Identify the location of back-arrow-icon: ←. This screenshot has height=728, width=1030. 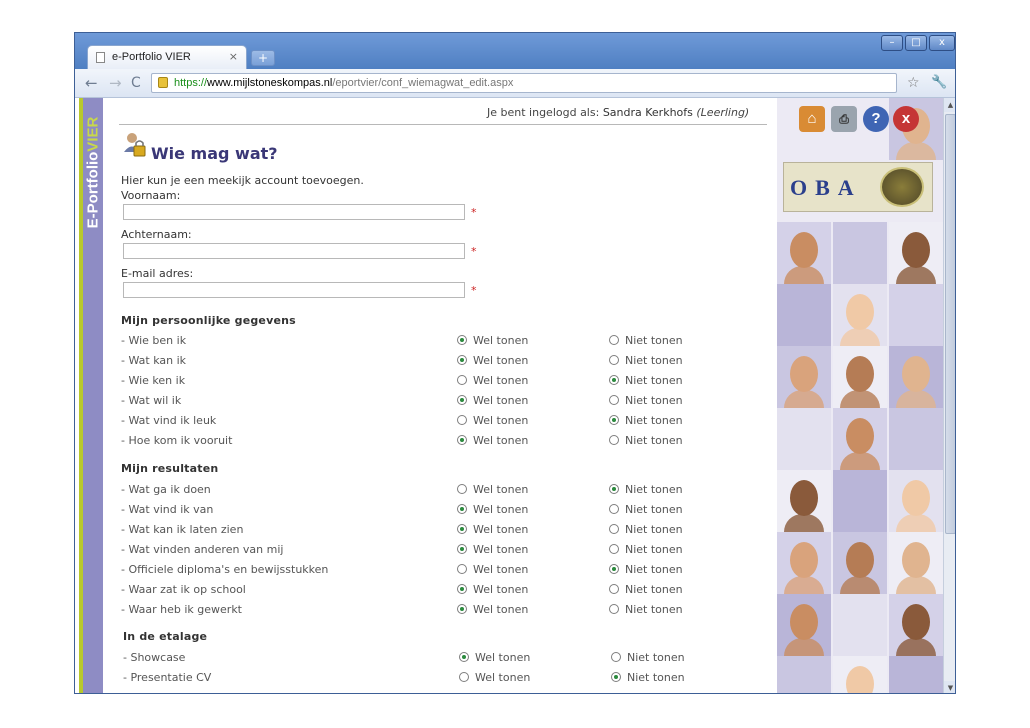
(91, 83).